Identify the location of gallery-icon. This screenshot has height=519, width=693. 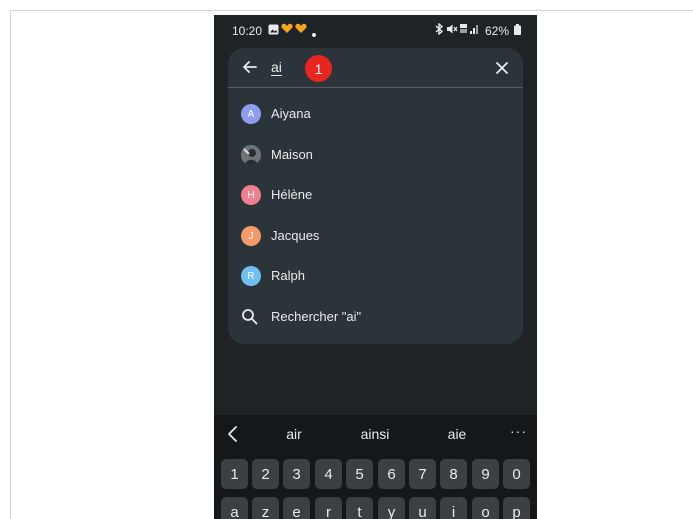
(273, 31).